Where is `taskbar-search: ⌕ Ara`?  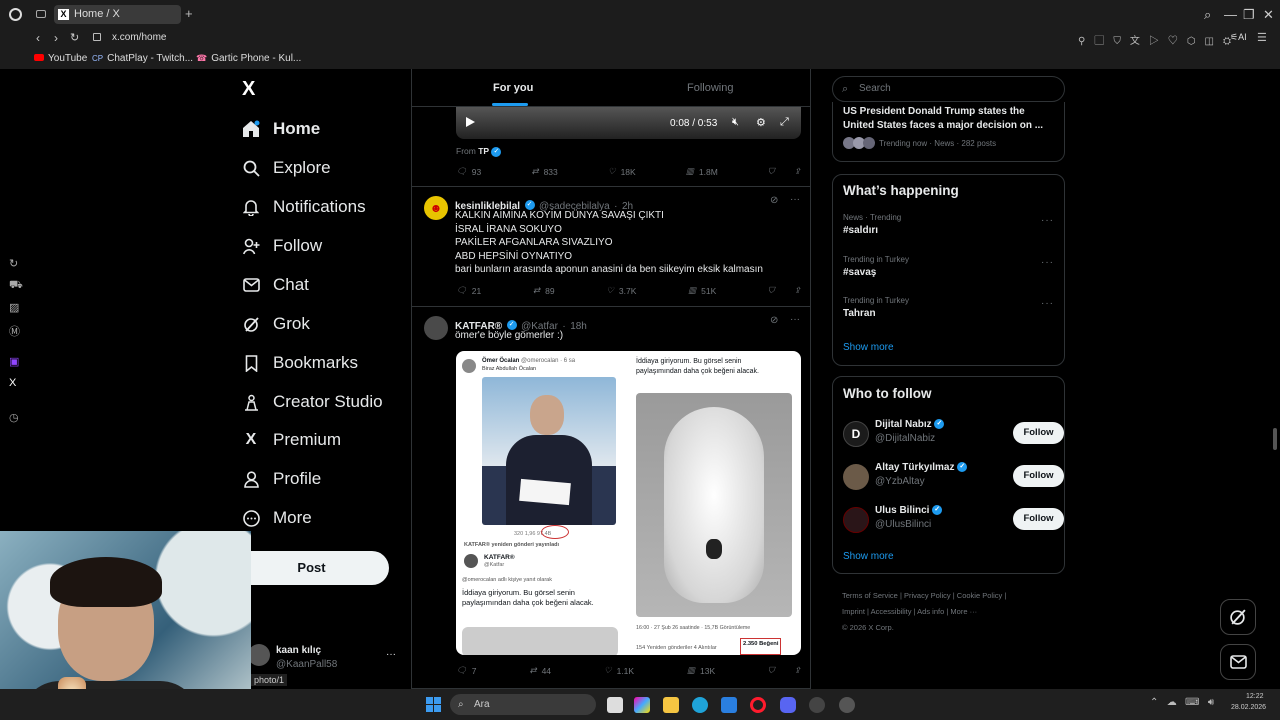 taskbar-search: ⌕ Ara is located at coordinates (523, 704).